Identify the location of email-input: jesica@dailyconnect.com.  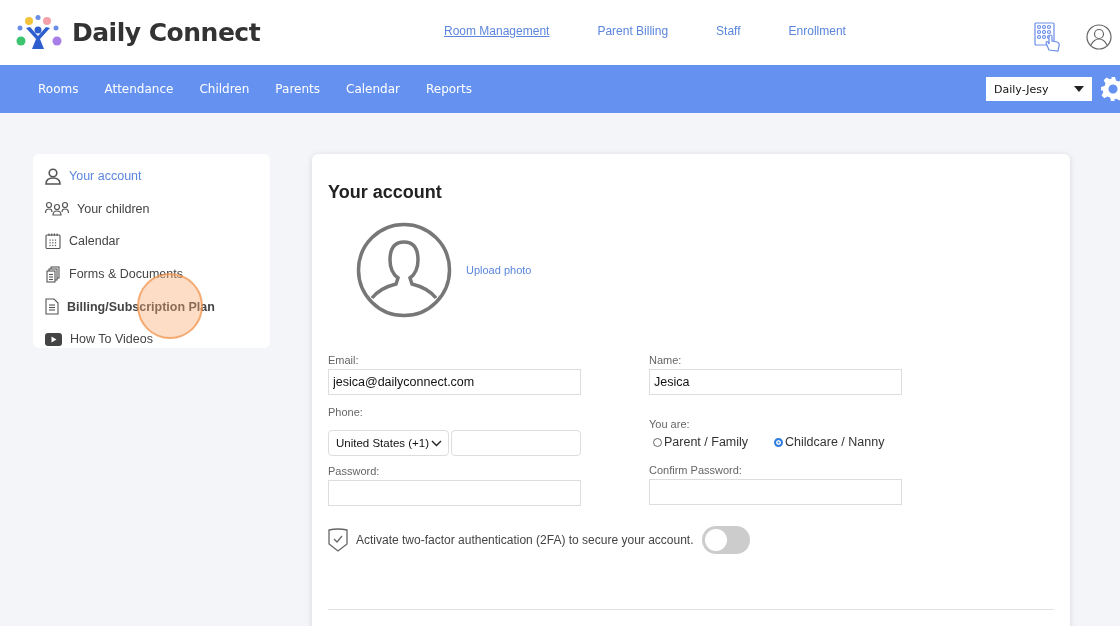
(454, 382).